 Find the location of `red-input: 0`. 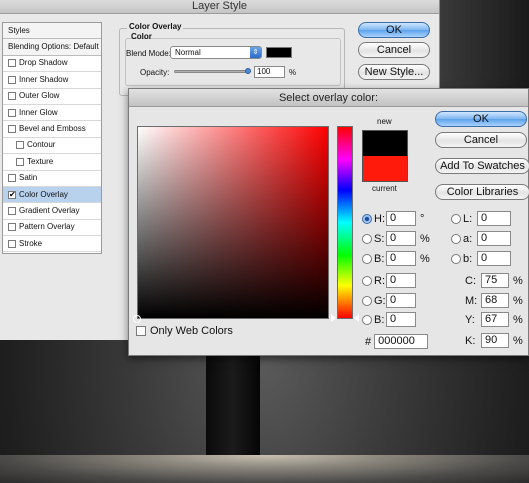

red-input: 0 is located at coordinates (401, 280).